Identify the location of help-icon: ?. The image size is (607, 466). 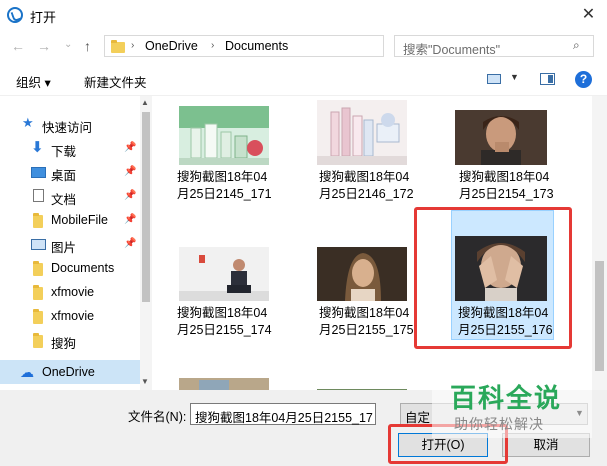
(583, 79).